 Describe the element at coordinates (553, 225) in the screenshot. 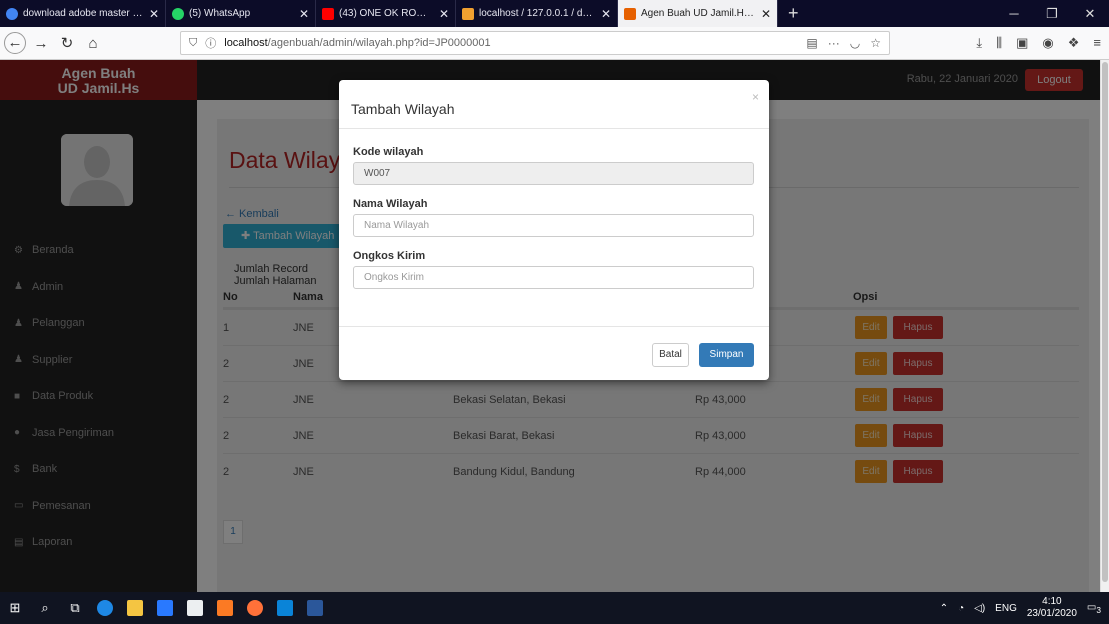

I see `nama-wilayah-input: Nama Wilayah` at that location.